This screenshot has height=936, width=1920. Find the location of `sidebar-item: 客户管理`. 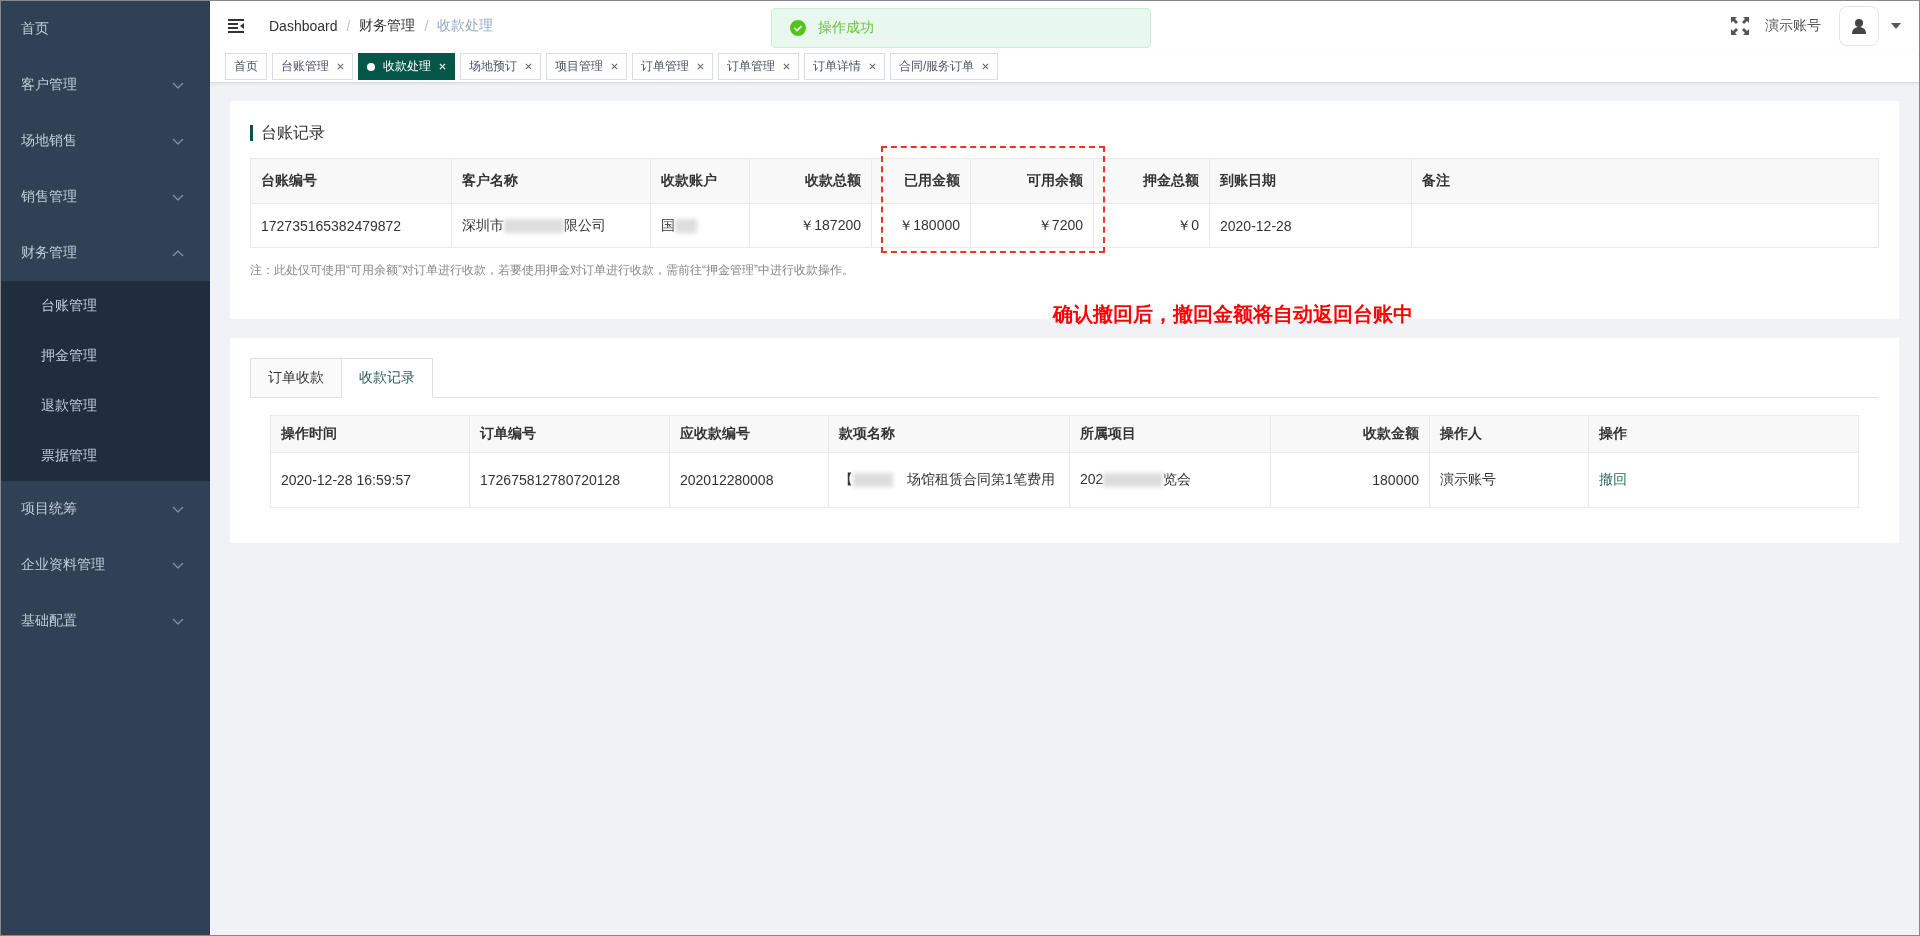

sidebar-item: 客户管理 is located at coordinates (105, 85).